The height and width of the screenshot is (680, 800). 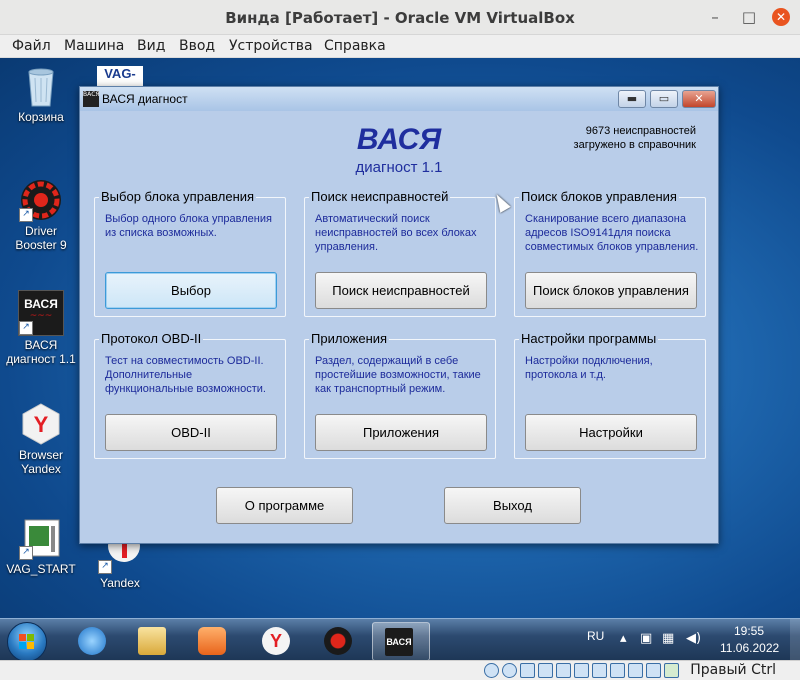 I want to click on virtualization-icon, so click(x=635, y=670).